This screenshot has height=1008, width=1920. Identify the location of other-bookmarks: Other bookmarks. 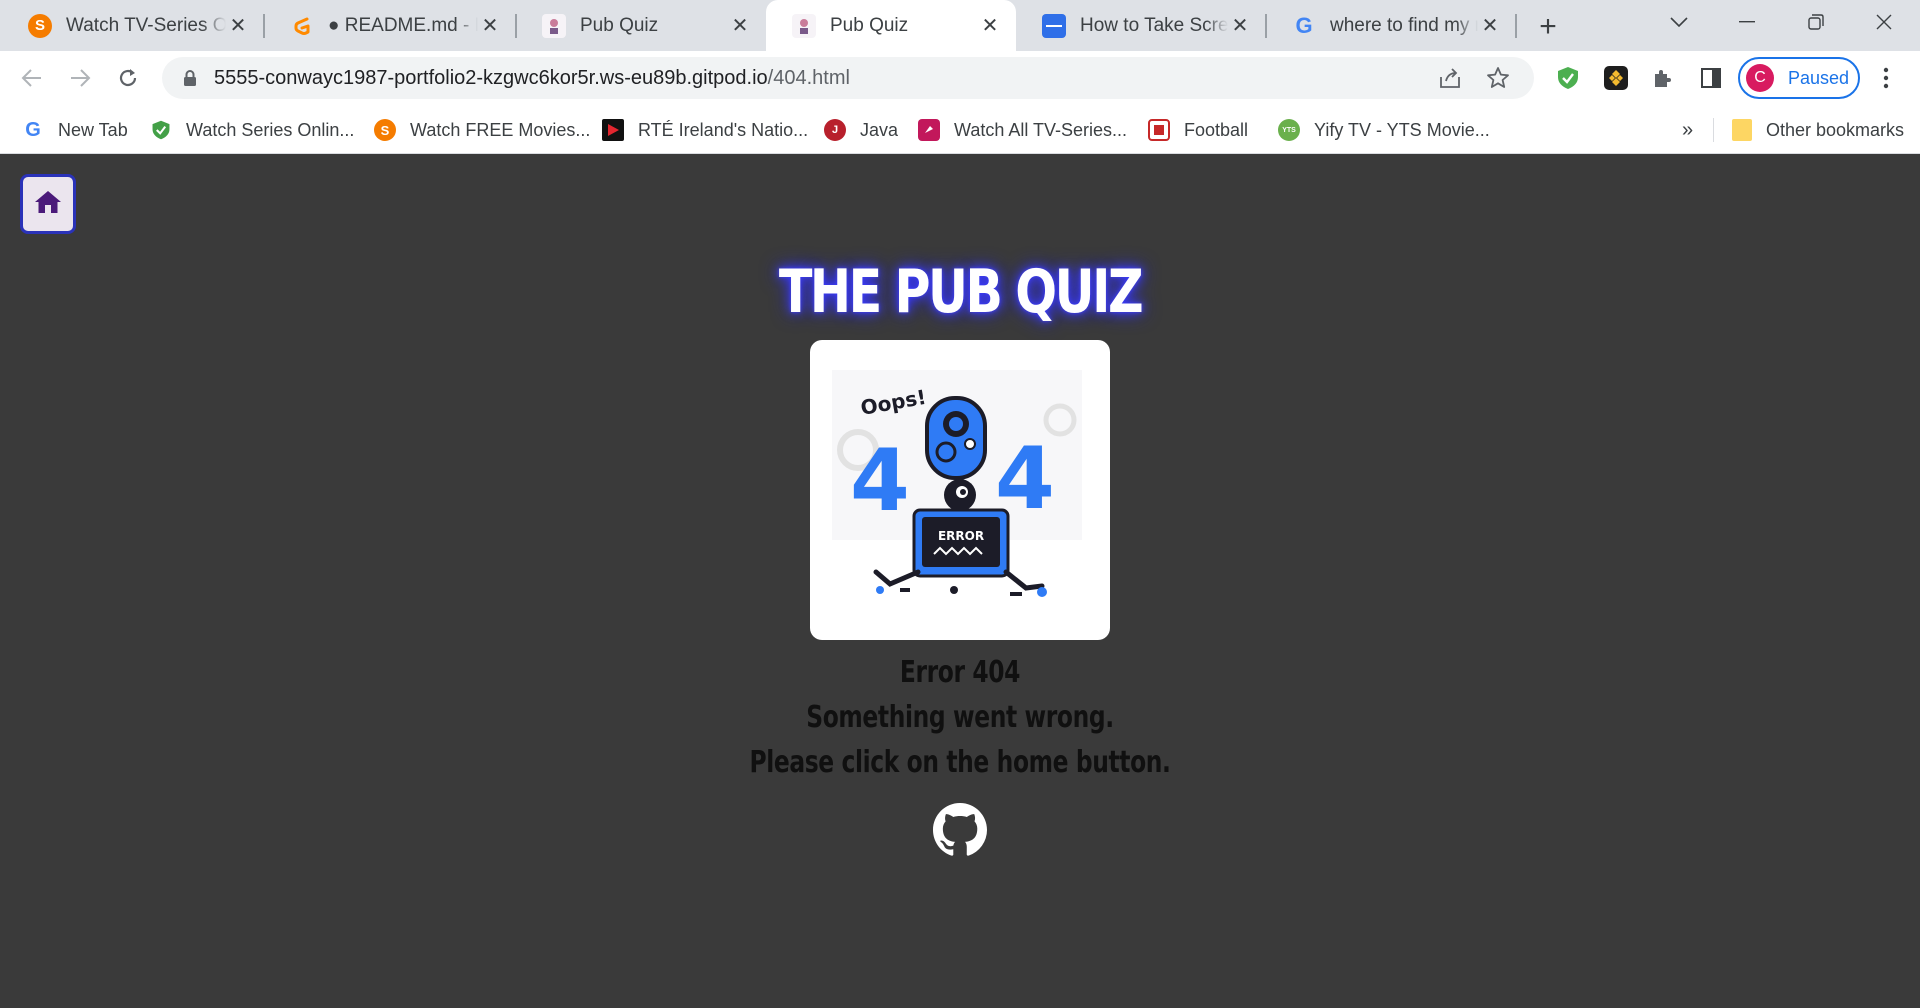
(1818, 130).